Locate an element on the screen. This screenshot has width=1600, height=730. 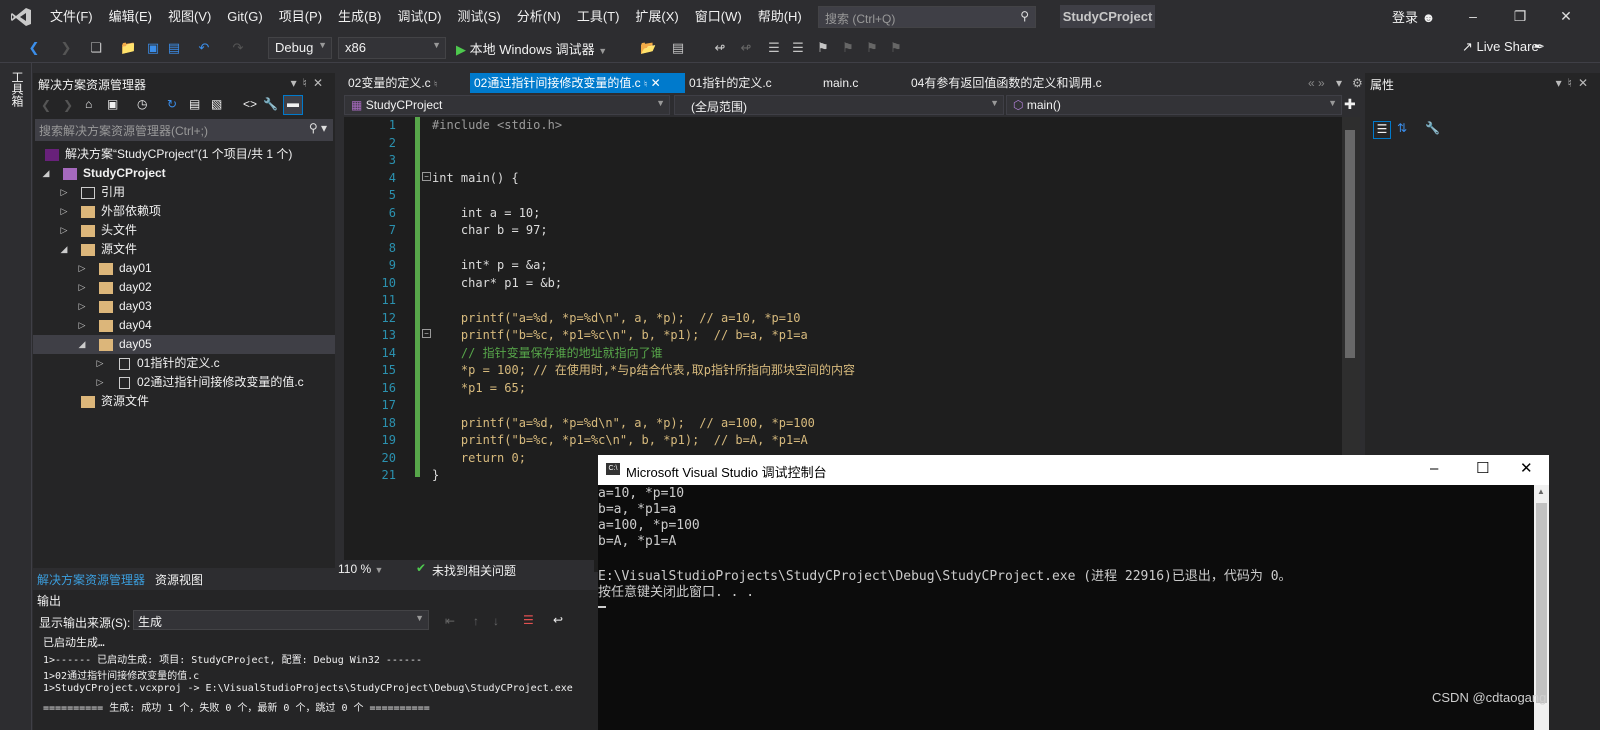
menu-analyze: 分析(N) is located at coordinates (539, 16).